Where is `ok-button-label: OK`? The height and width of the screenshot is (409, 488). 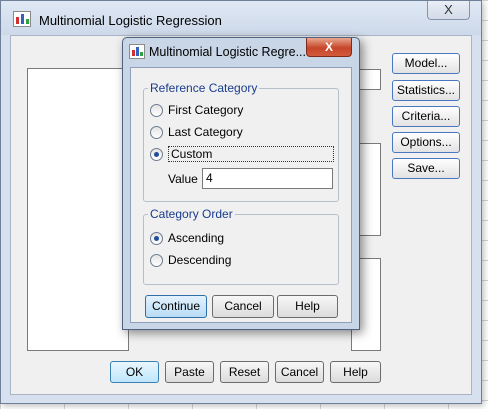
ok-button-label: OK is located at coordinates (134, 372).